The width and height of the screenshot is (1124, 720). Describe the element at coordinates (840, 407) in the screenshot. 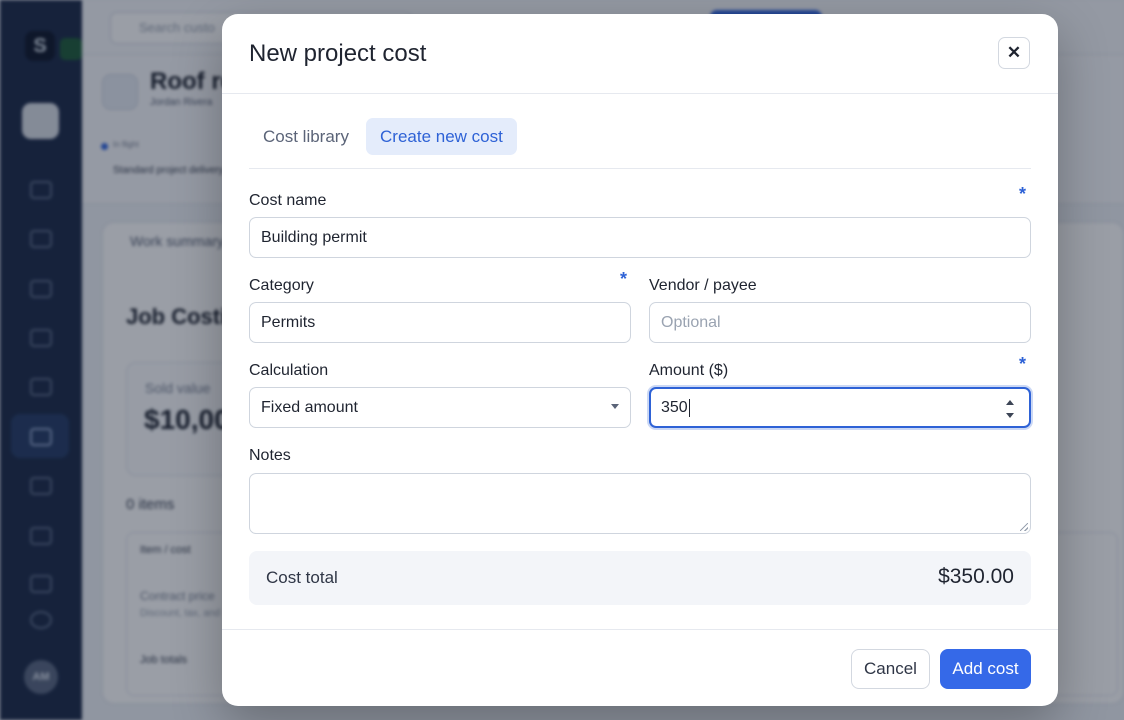

I see `amount-input: 350` at that location.